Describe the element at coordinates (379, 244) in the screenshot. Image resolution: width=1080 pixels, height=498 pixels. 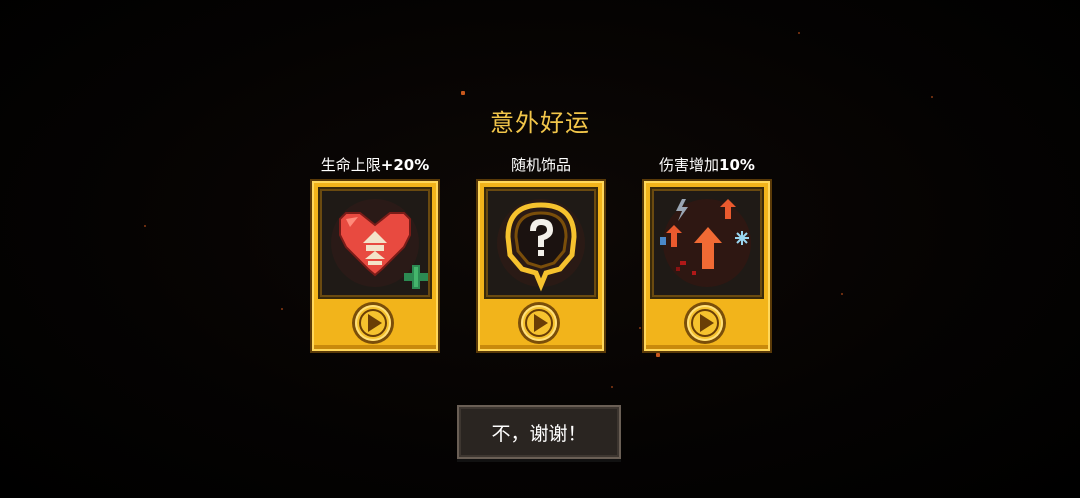
I see `heart-health-up-icon` at that location.